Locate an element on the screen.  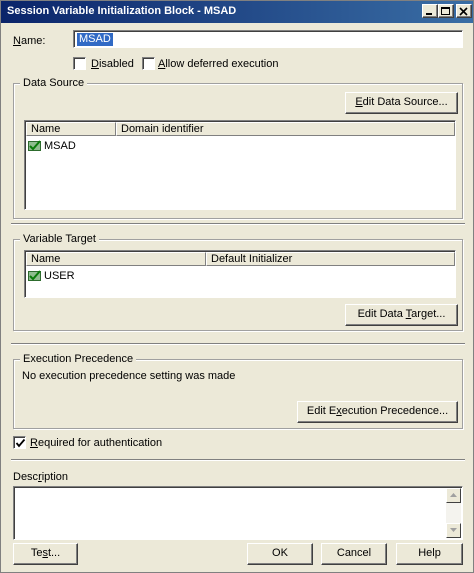
required-for-authentication-checkbox is located at coordinates (19, 442).